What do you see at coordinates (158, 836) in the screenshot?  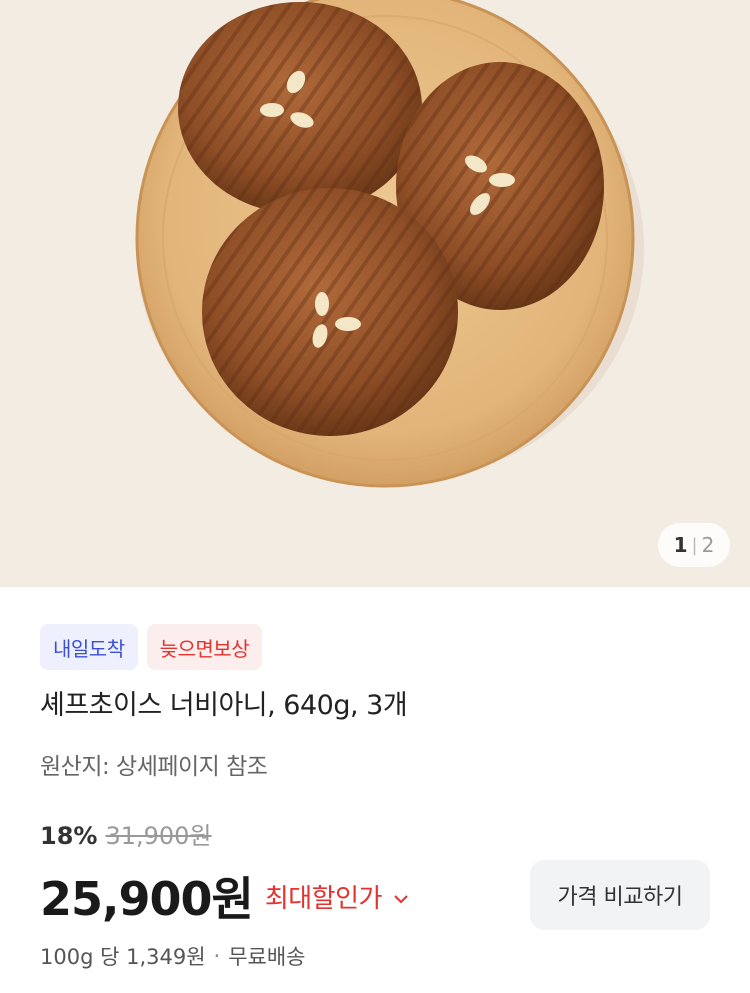 I see `original-price: 31,900원` at bounding box center [158, 836].